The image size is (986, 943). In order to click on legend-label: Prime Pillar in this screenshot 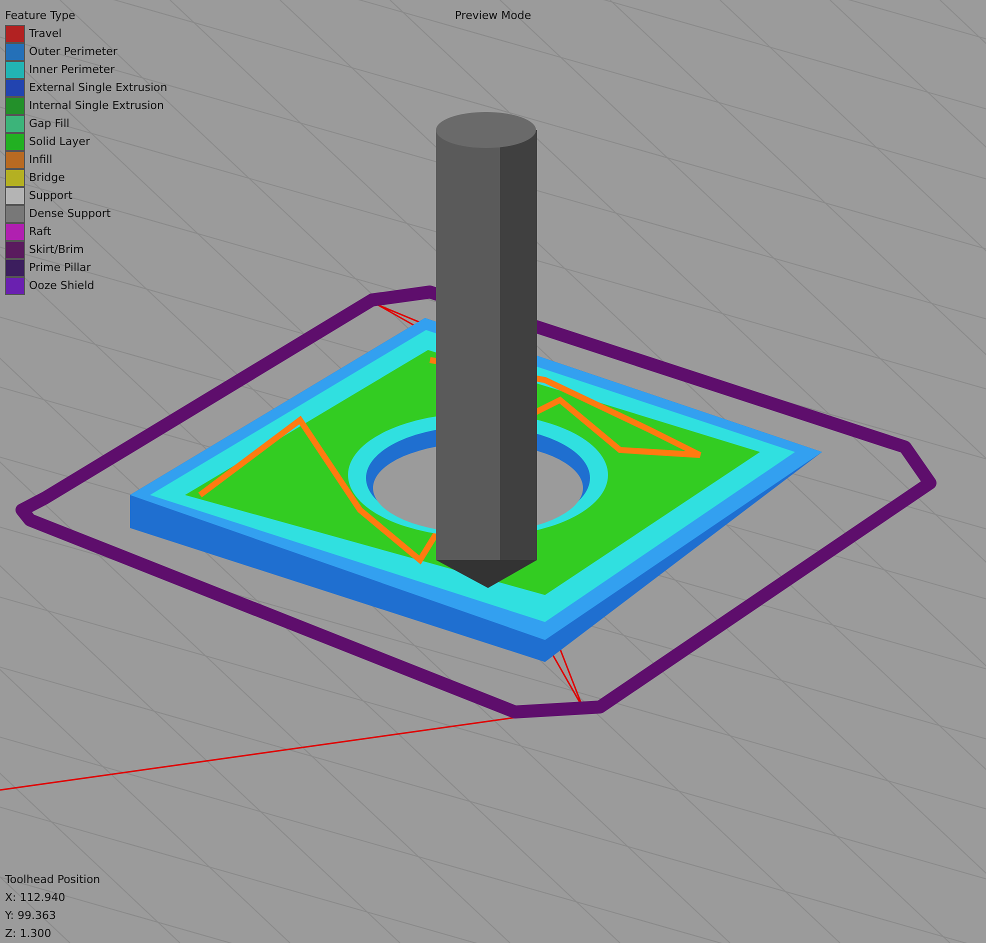, I will do `click(60, 268)`.